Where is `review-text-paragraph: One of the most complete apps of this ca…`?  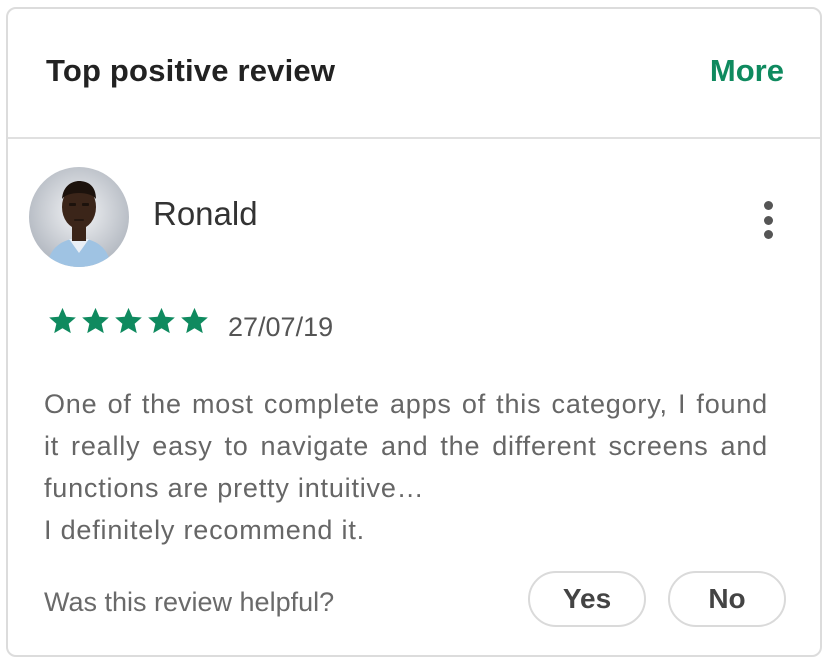 review-text-paragraph: One of the most complete apps of this ca… is located at coordinates (406, 446).